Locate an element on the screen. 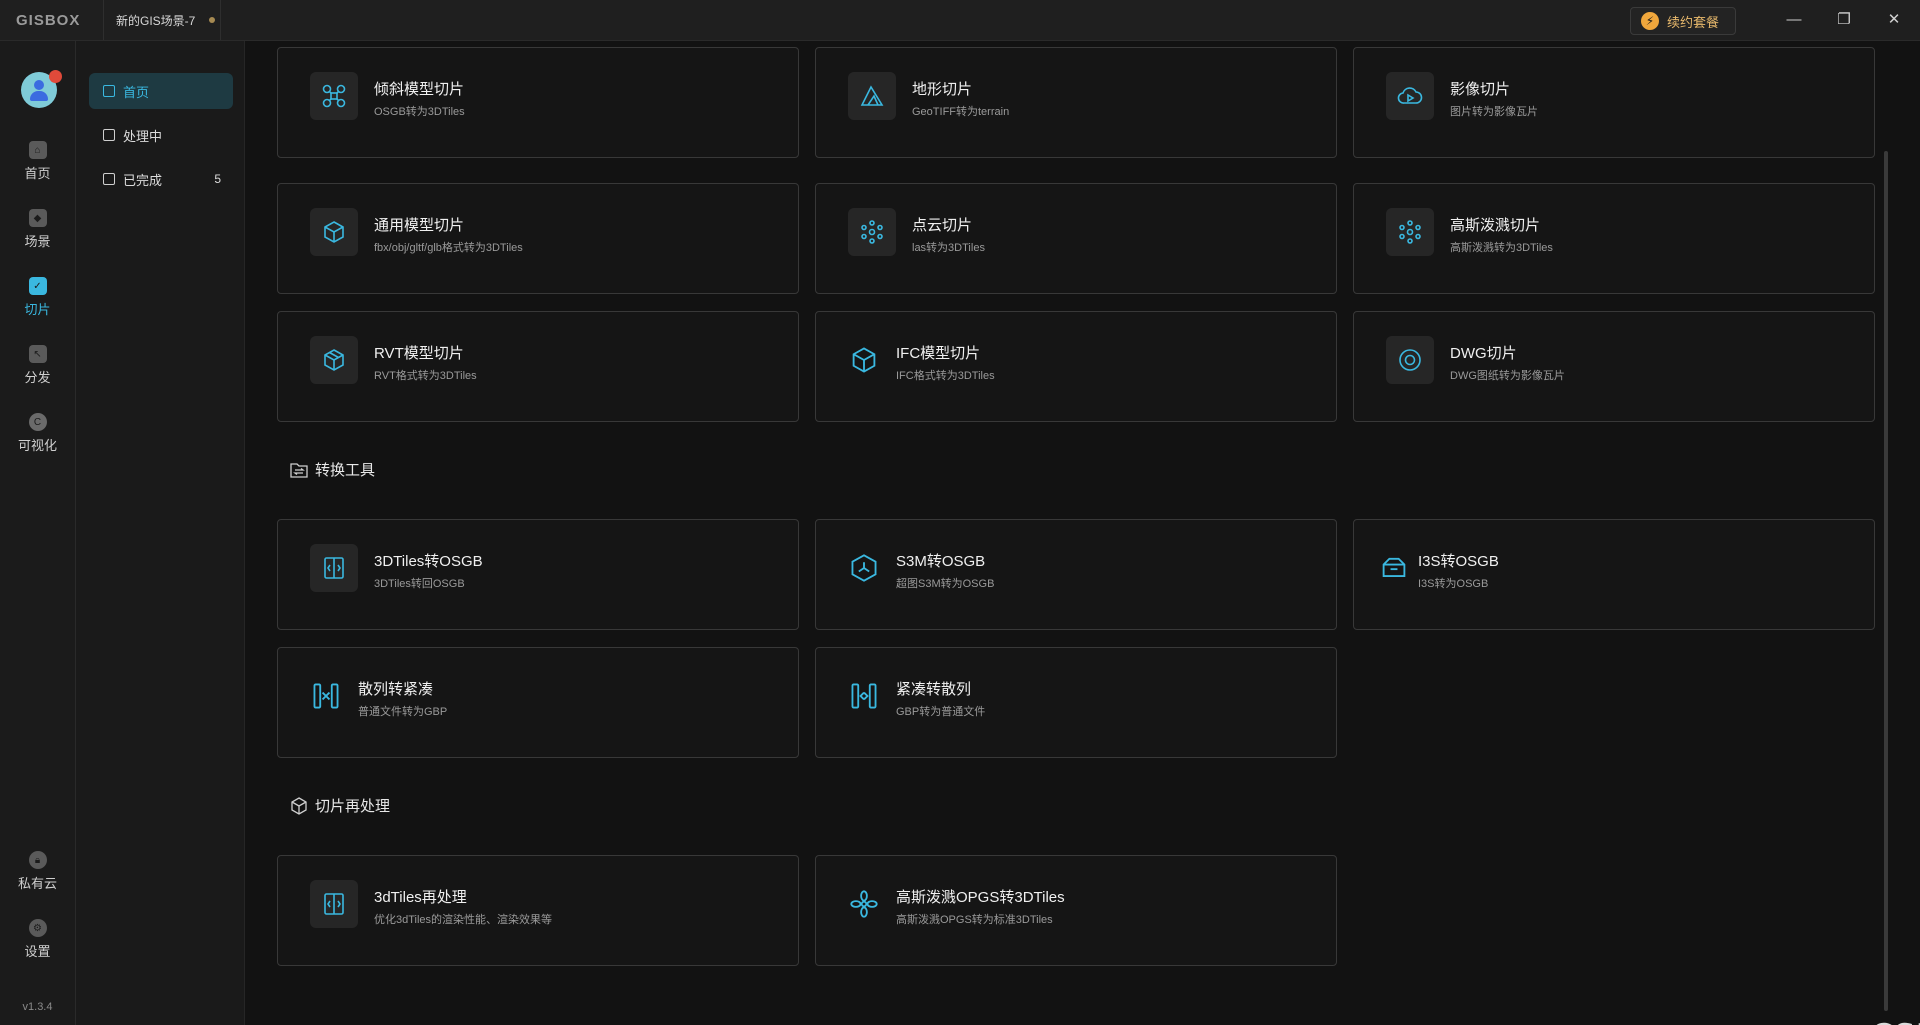  cube-icon is located at coordinates (334, 232).